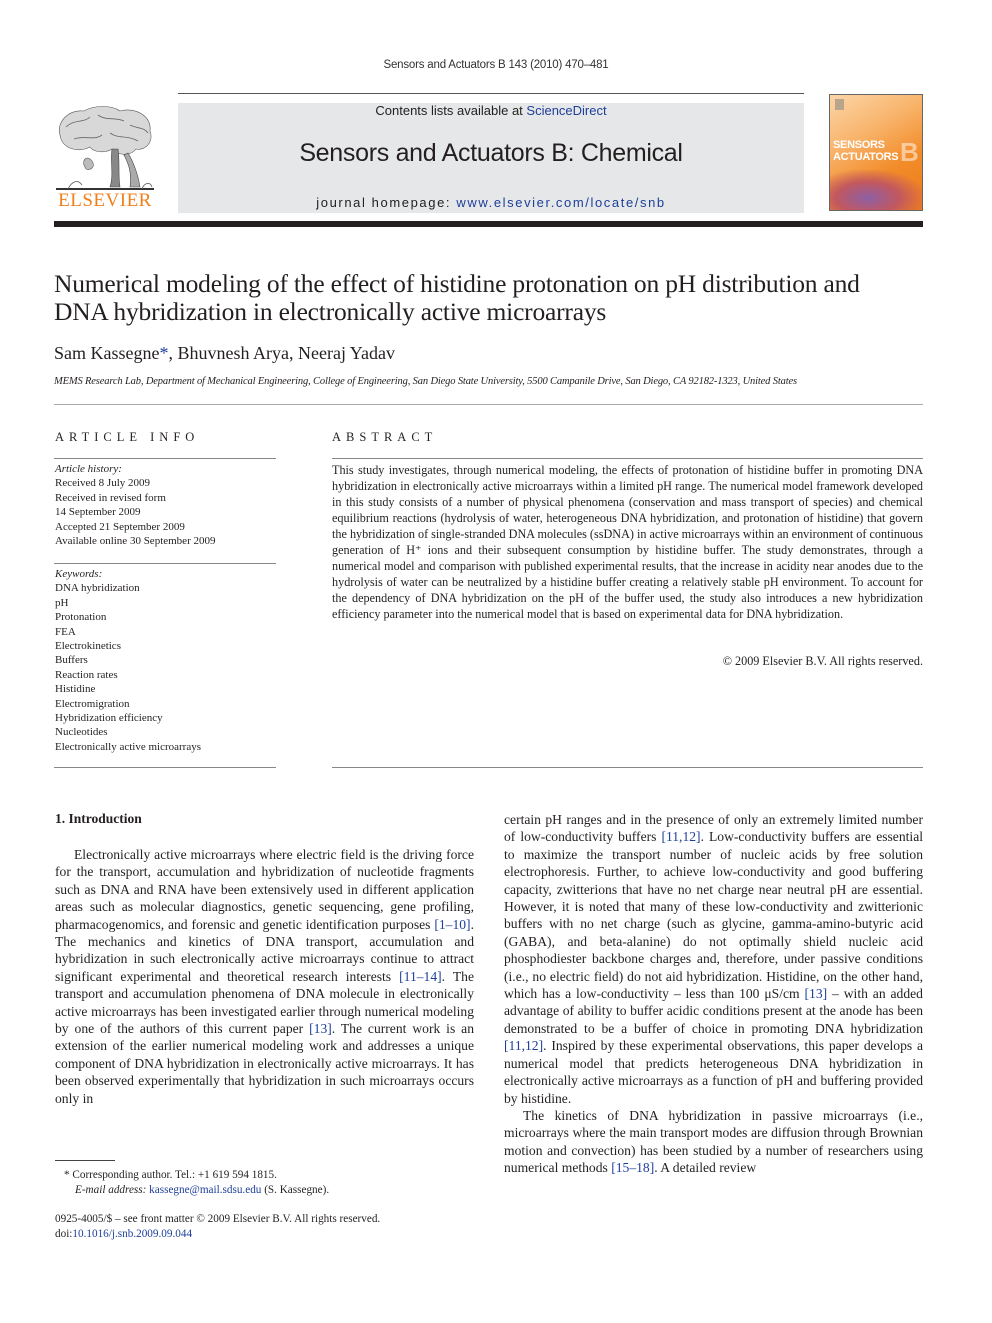  Describe the element at coordinates (491, 93) in the screenshot. I see `header-rule` at that location.